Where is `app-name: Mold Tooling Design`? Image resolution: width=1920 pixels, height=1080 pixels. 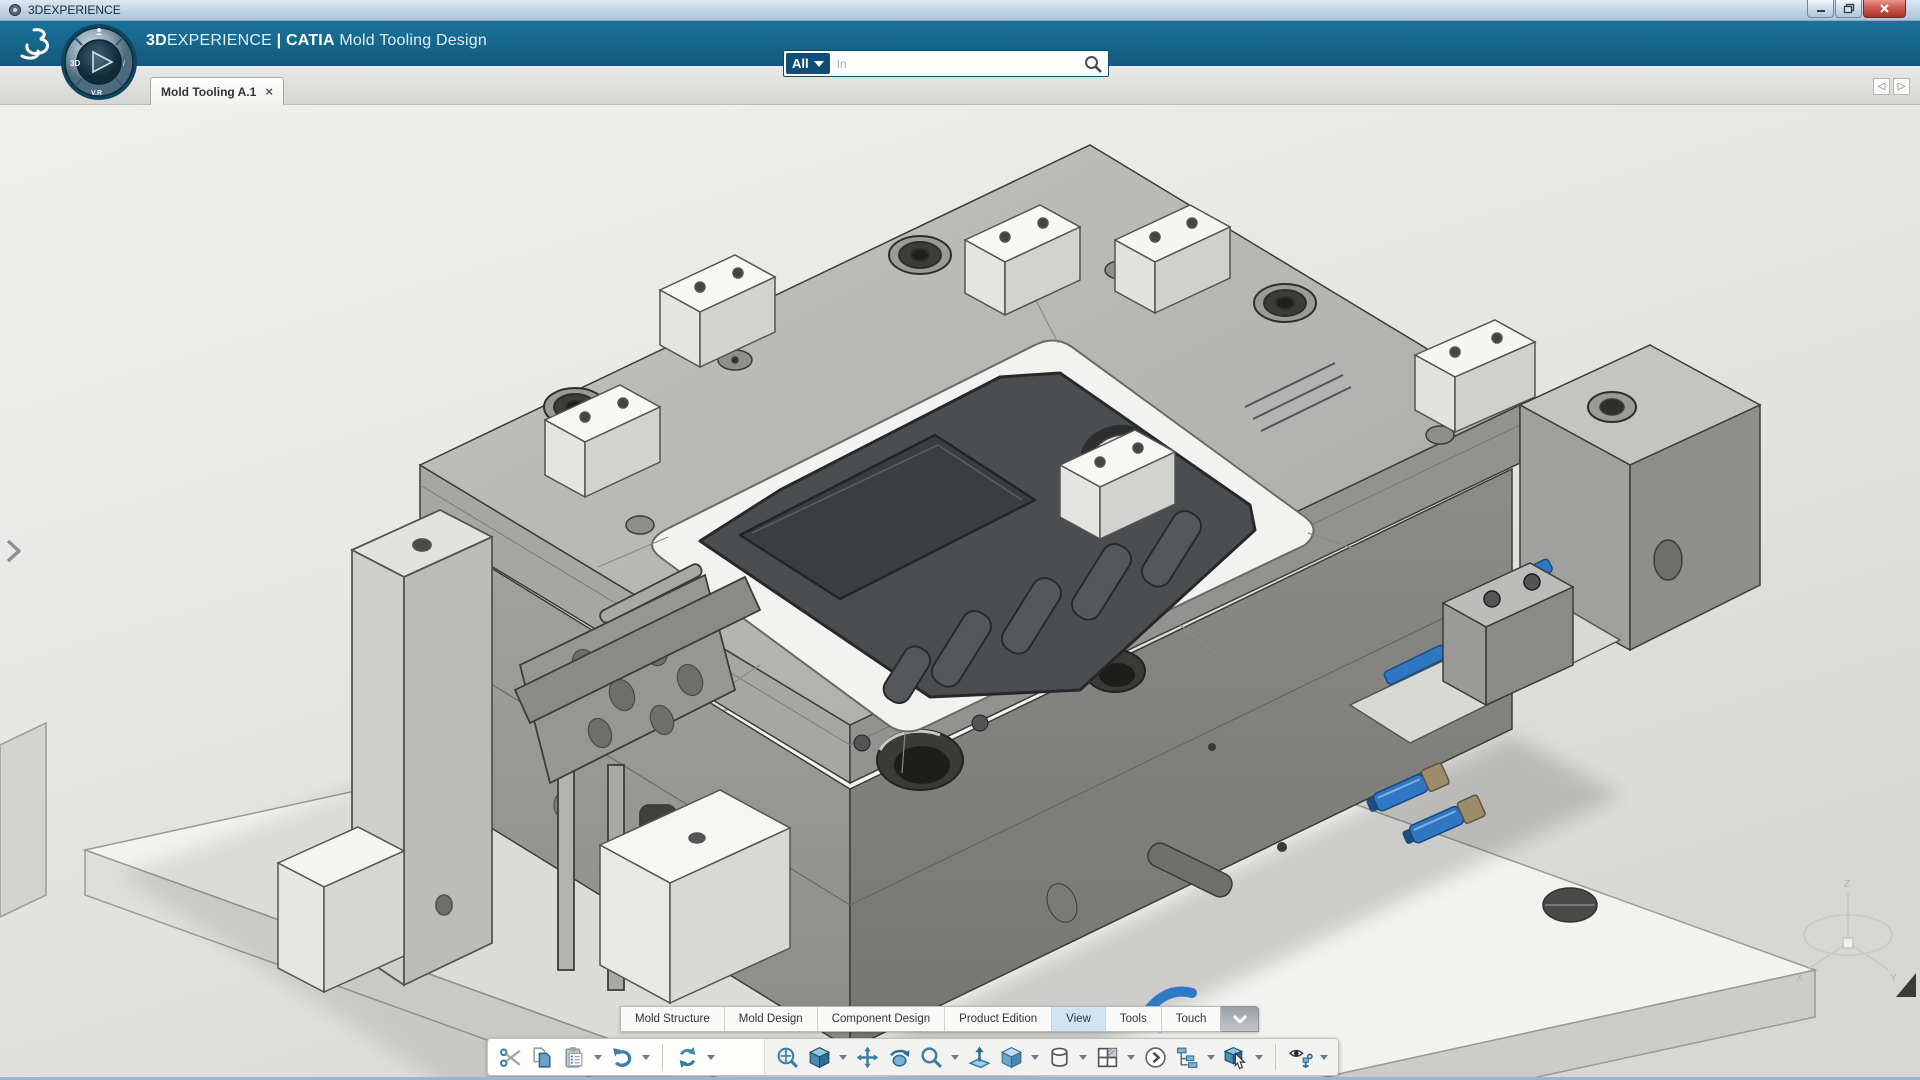 app-name: Mold Tooling Design is located at coordinates (413, 40).